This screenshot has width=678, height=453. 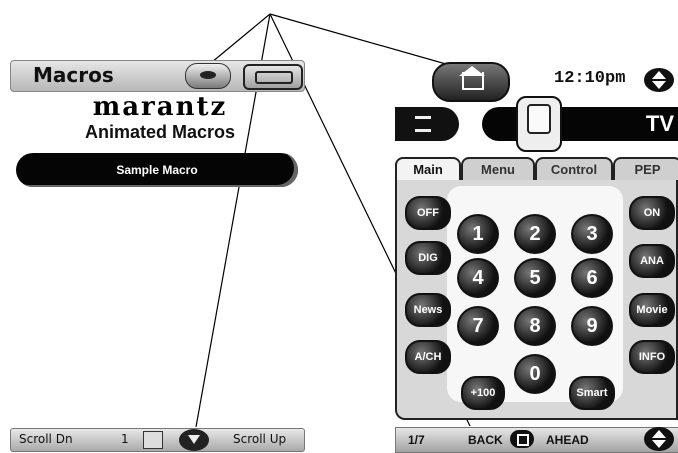 What do you see at coordinates (592, 393) in the screenshot?
I see `smart-button: Smart` at bounding box center [592, 393].